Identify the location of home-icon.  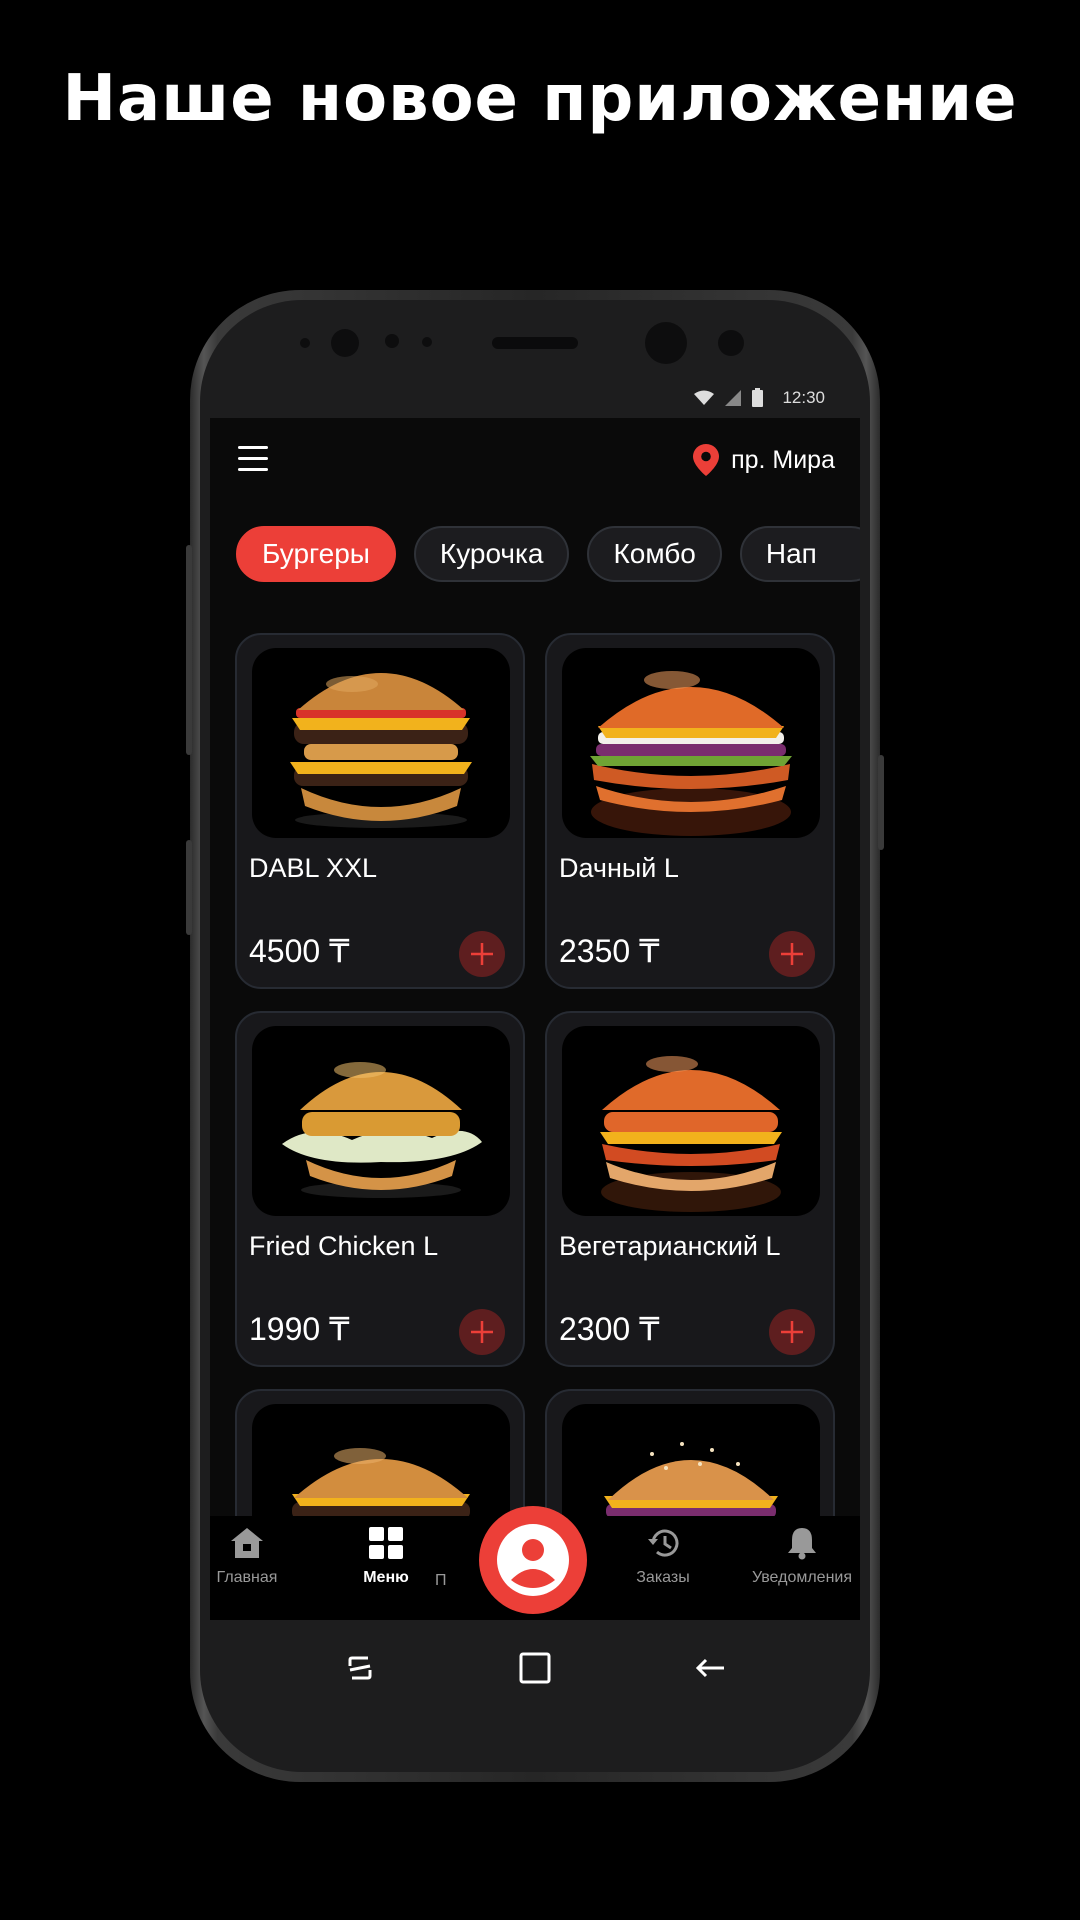
(247, 1543).